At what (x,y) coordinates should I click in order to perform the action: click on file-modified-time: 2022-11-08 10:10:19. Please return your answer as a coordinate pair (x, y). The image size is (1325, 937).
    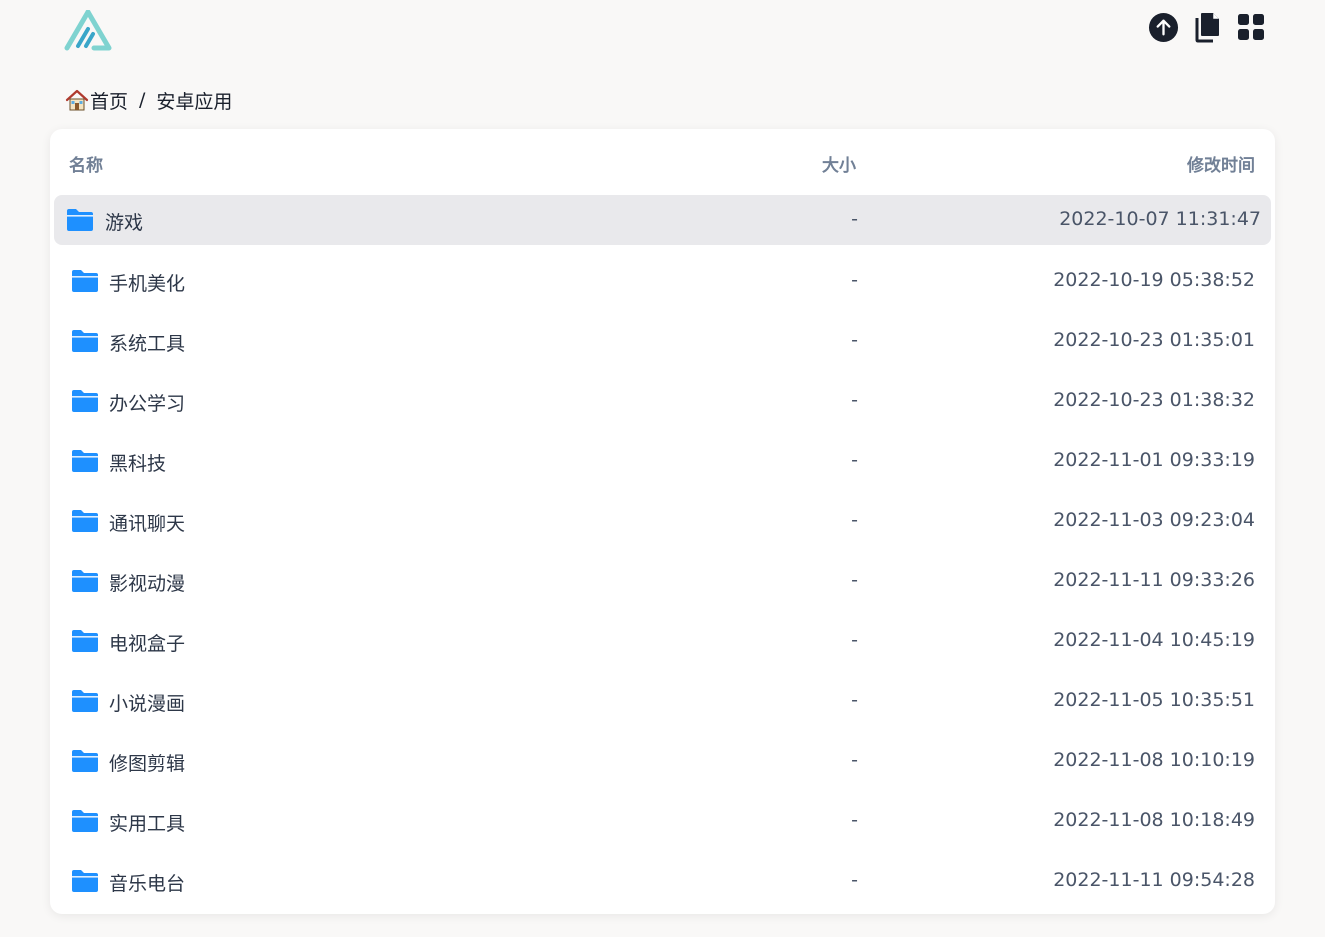
    Looking at the image, I should click on (1154, 760).